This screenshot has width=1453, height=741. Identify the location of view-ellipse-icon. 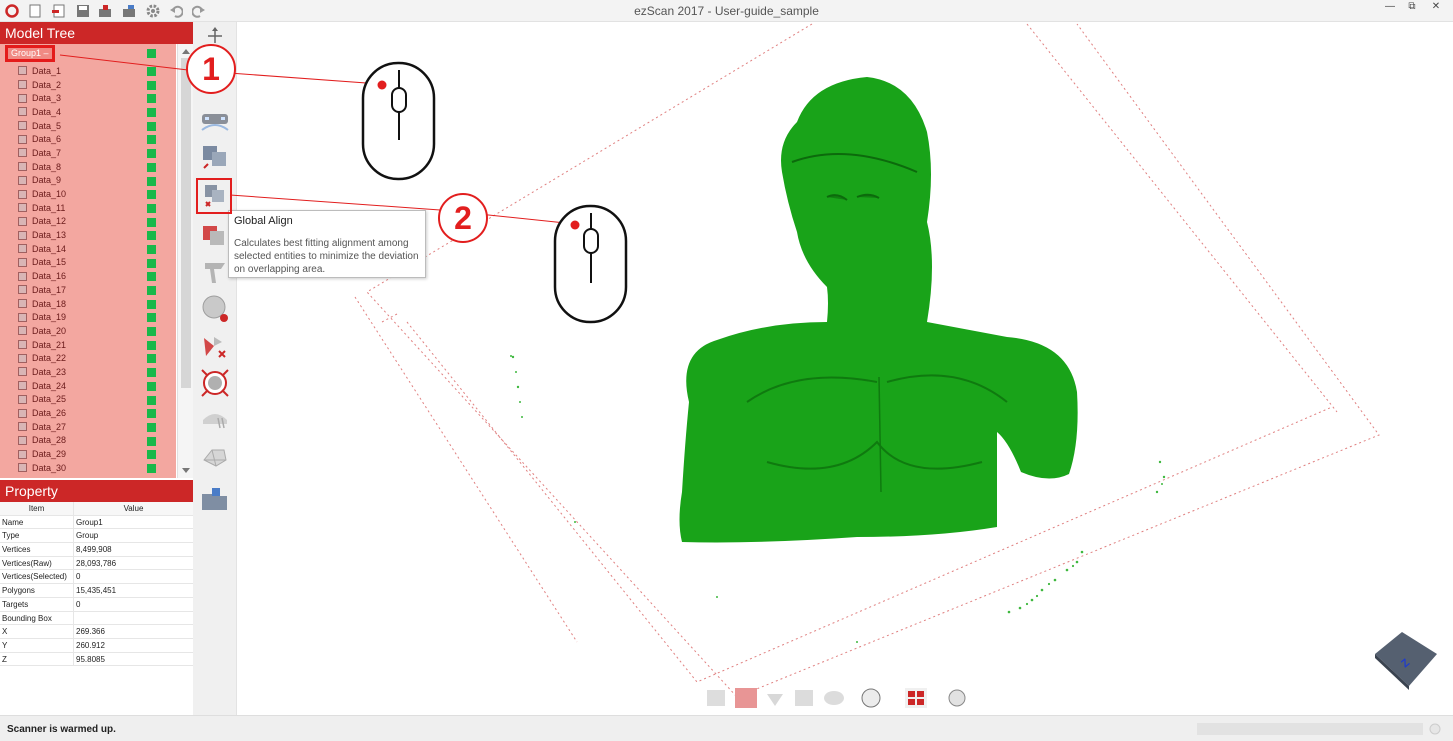
(834, 698).